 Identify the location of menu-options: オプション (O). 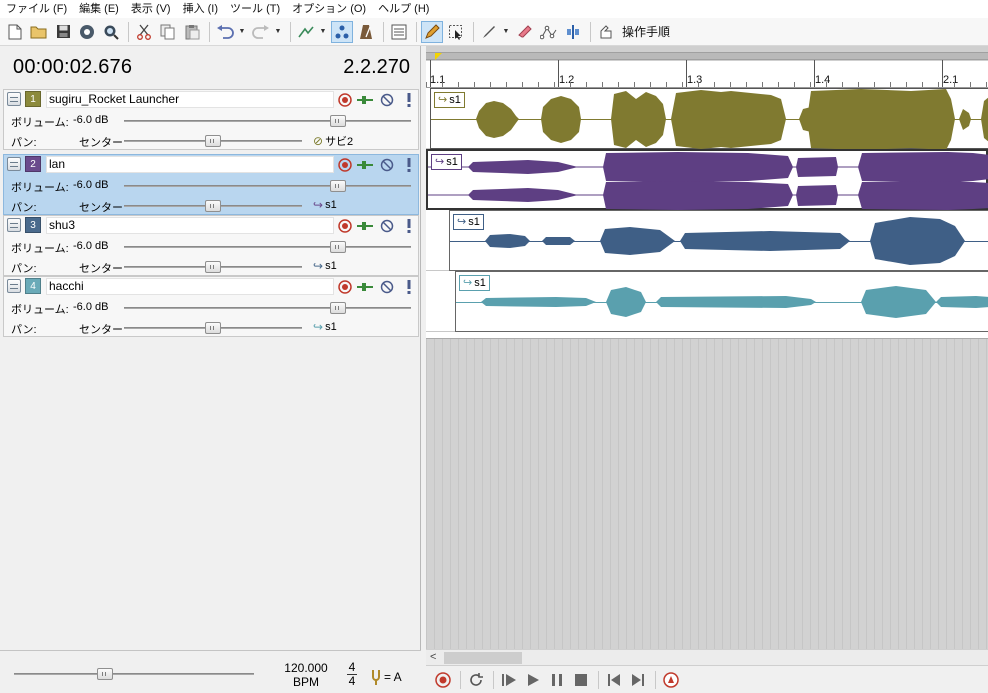
(329, 9).